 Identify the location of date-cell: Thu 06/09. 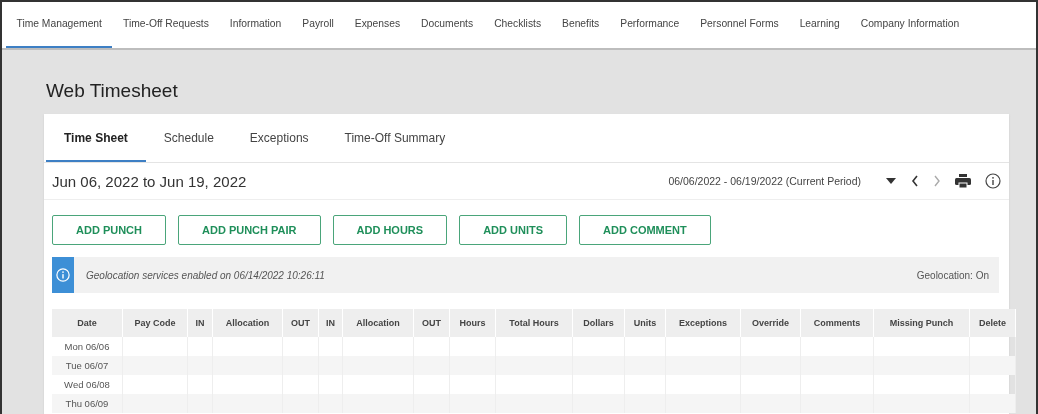
(87, 403).